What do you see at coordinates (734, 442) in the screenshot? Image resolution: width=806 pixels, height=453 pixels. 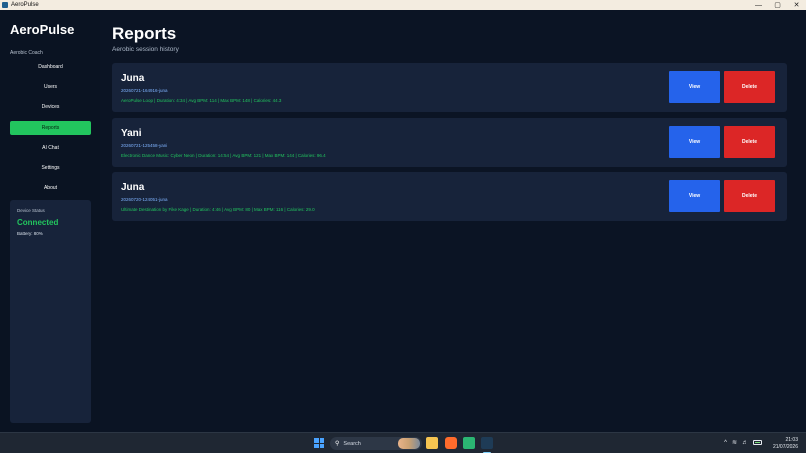 I see `wifi-icon: ≋` at bounding box center [734, 442].